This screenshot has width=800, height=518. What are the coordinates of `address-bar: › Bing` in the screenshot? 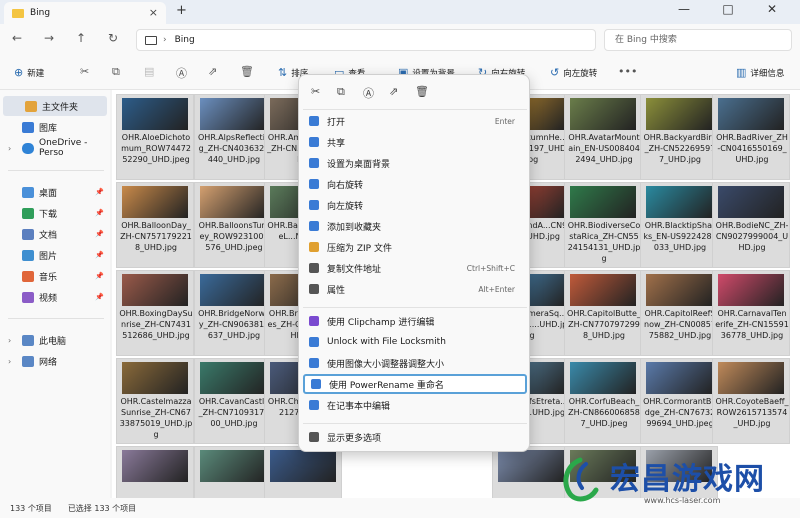 It's located at (366, 40).